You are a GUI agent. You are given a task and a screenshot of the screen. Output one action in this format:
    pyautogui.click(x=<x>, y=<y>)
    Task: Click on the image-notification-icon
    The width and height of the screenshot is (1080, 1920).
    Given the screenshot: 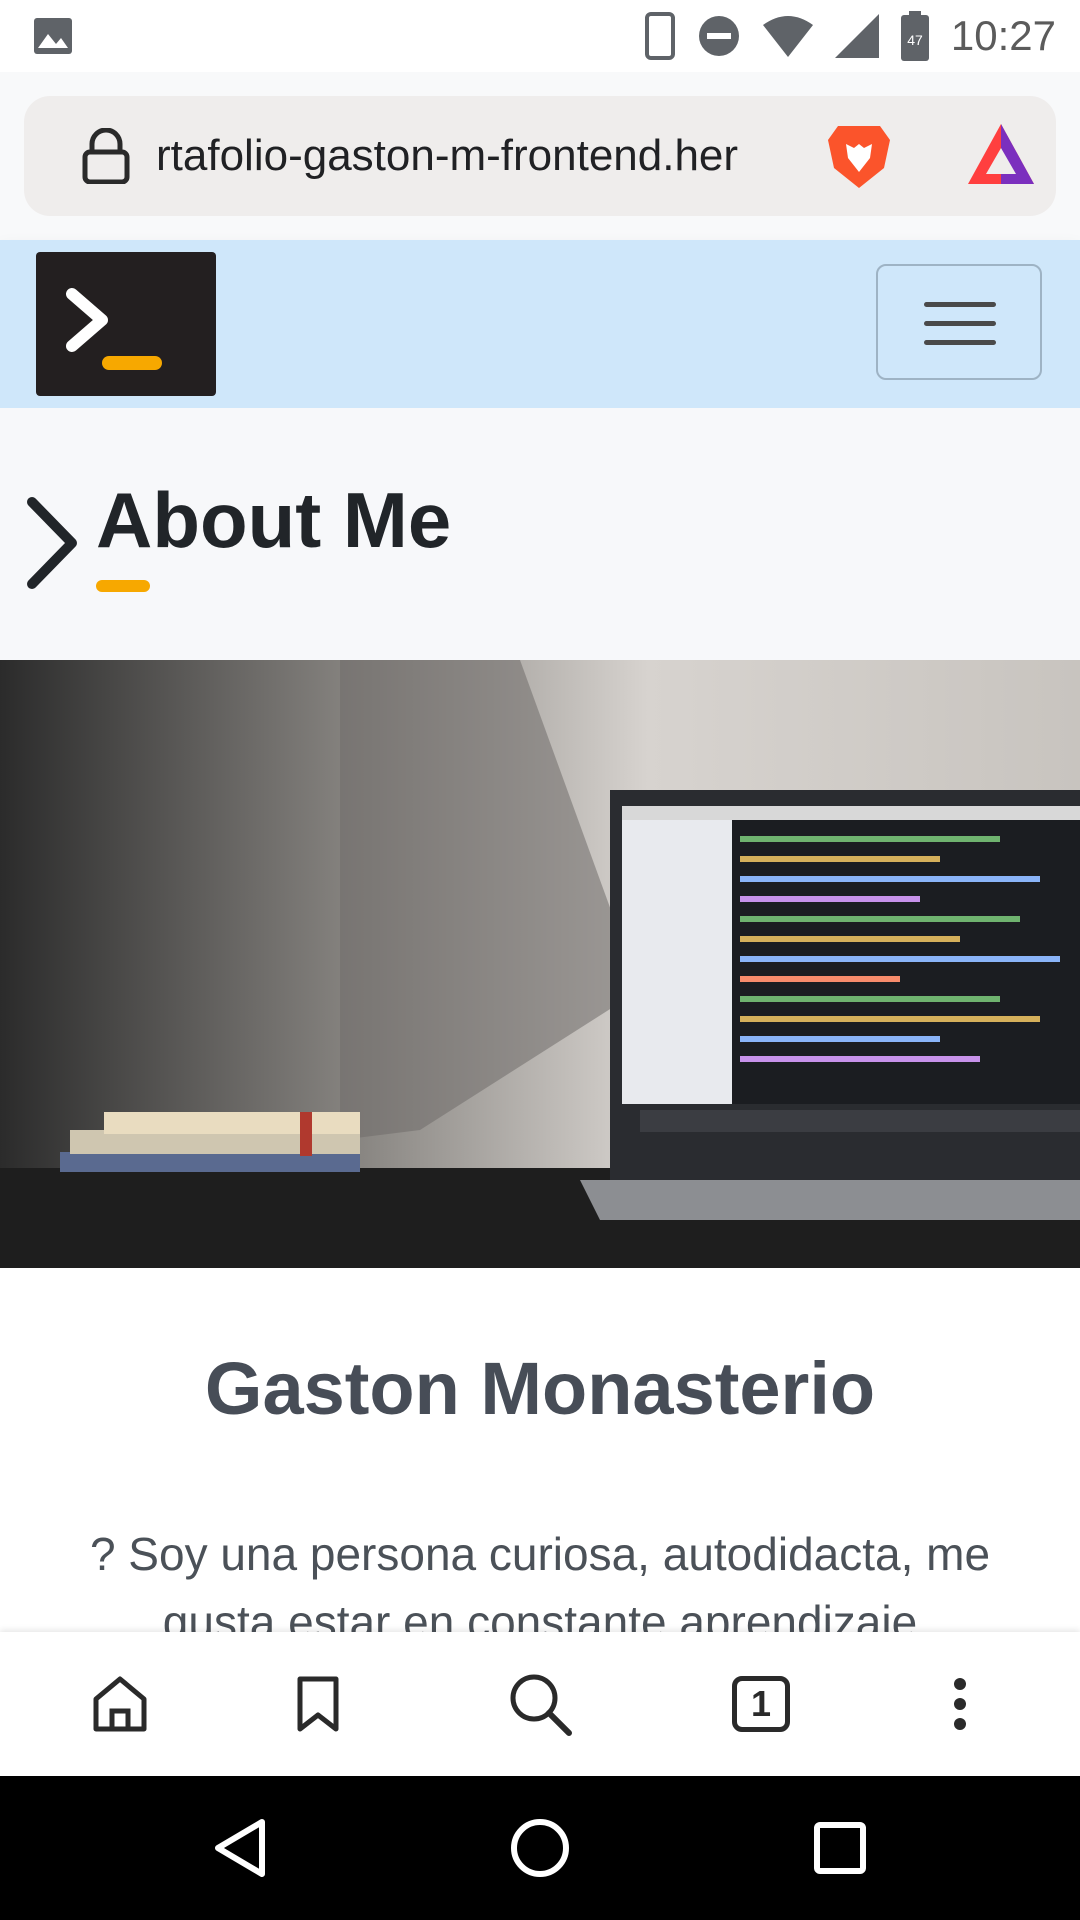 What is the action you would take?
    pyautogui.click(x=53, y=36)
    